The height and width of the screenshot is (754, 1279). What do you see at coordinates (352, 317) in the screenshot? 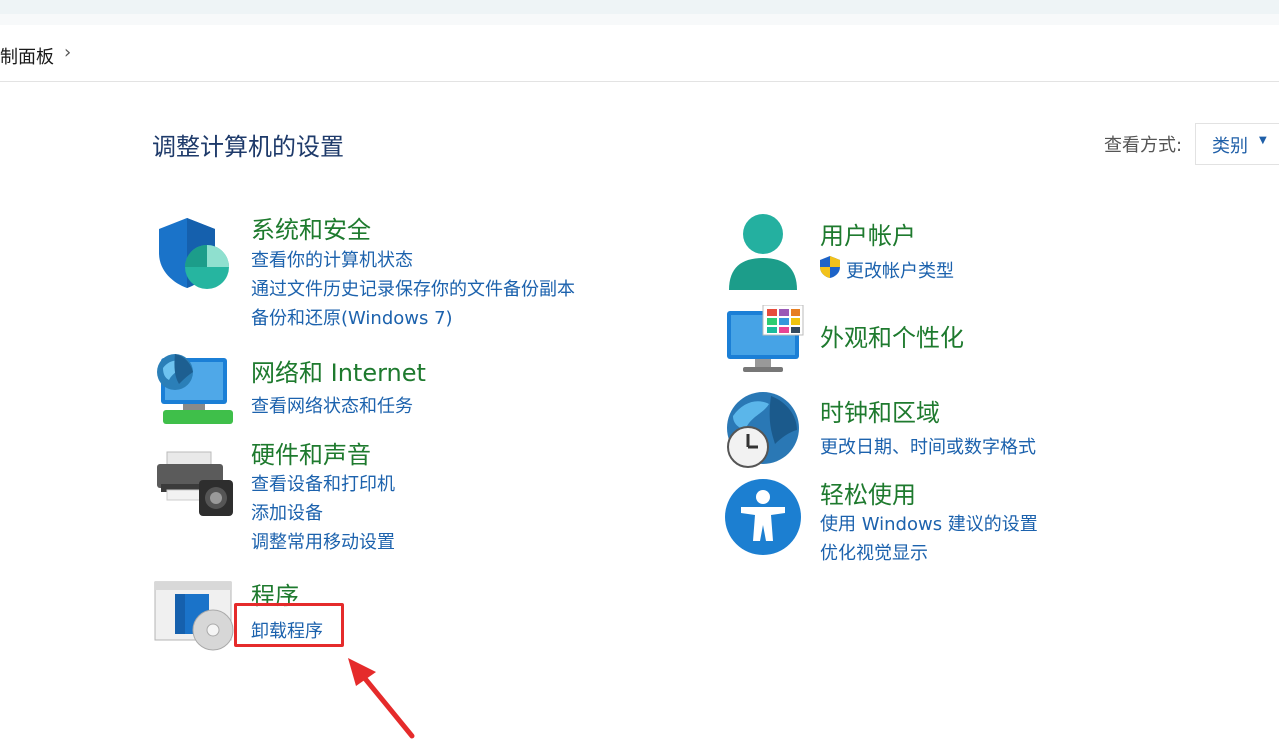
I see `link-backup-restore: 备份和还原(Windows 7)` at bounding box center [352, 317].